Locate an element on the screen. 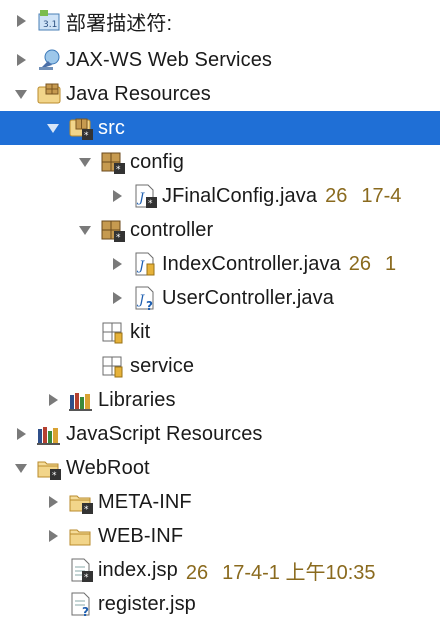  tree-item-label: JFinalConfig.java is located at coordinates (240, 195).